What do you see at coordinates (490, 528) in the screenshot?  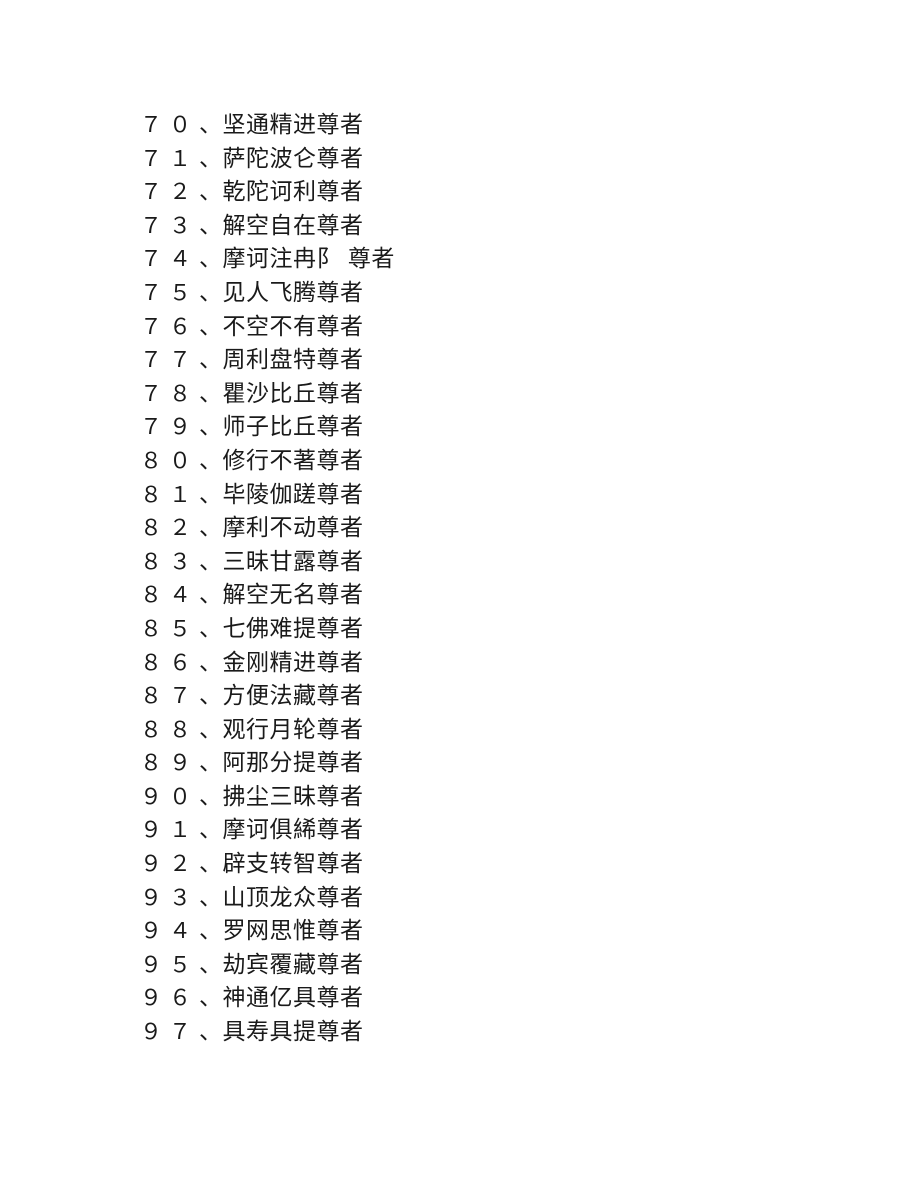 I see `list-item: ８２、摩利不动尊者` at bounding box center [490, 528].